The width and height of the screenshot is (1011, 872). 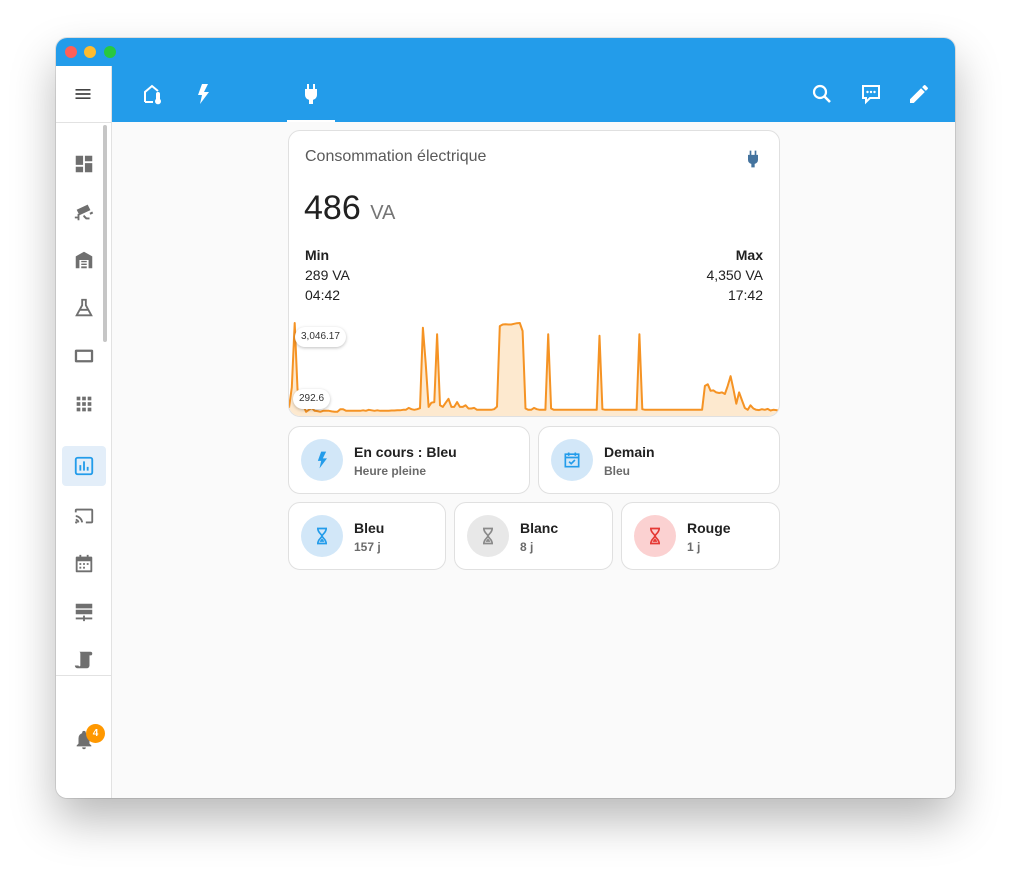 What do you see at coordinates (320, 337) in the screenshot?
I see `chart-max-label: 3,046.17` at bounding box center [320, 337].